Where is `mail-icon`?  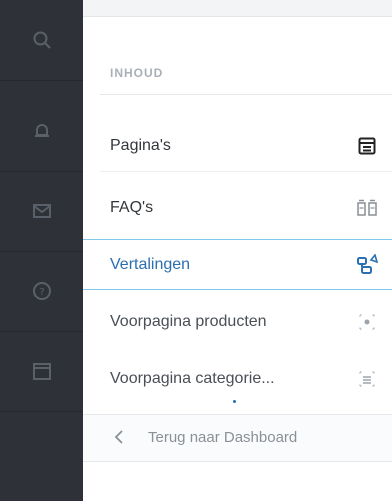 mail-icon is located at coordinates (41, 211).